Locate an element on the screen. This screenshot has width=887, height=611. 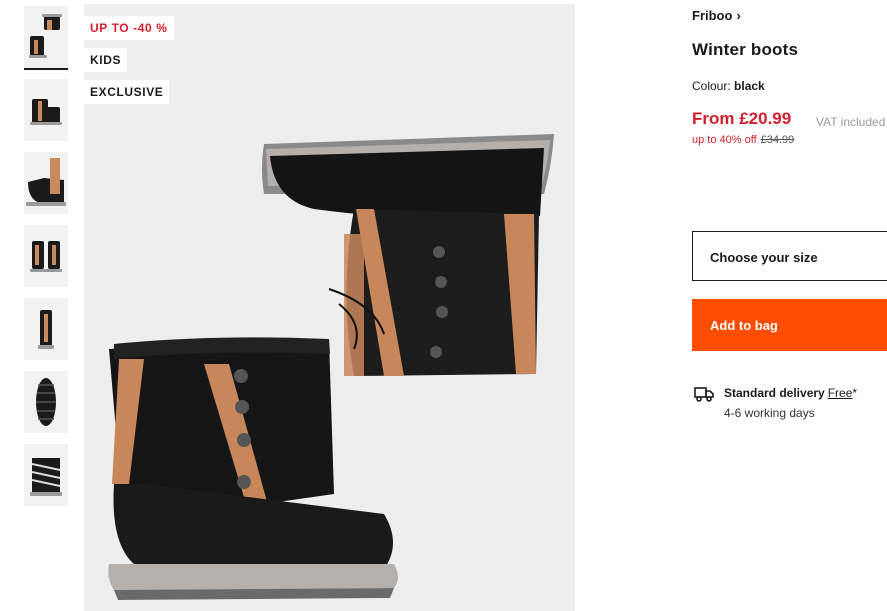
discount-badge: UP TO -40 % is located at coordinates (129, 28).